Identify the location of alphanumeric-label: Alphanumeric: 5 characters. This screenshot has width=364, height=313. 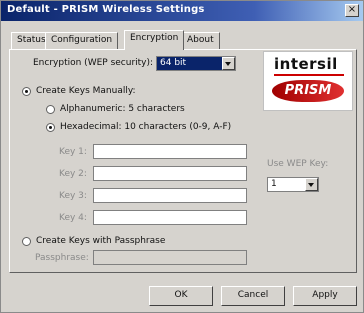
(122, 109).